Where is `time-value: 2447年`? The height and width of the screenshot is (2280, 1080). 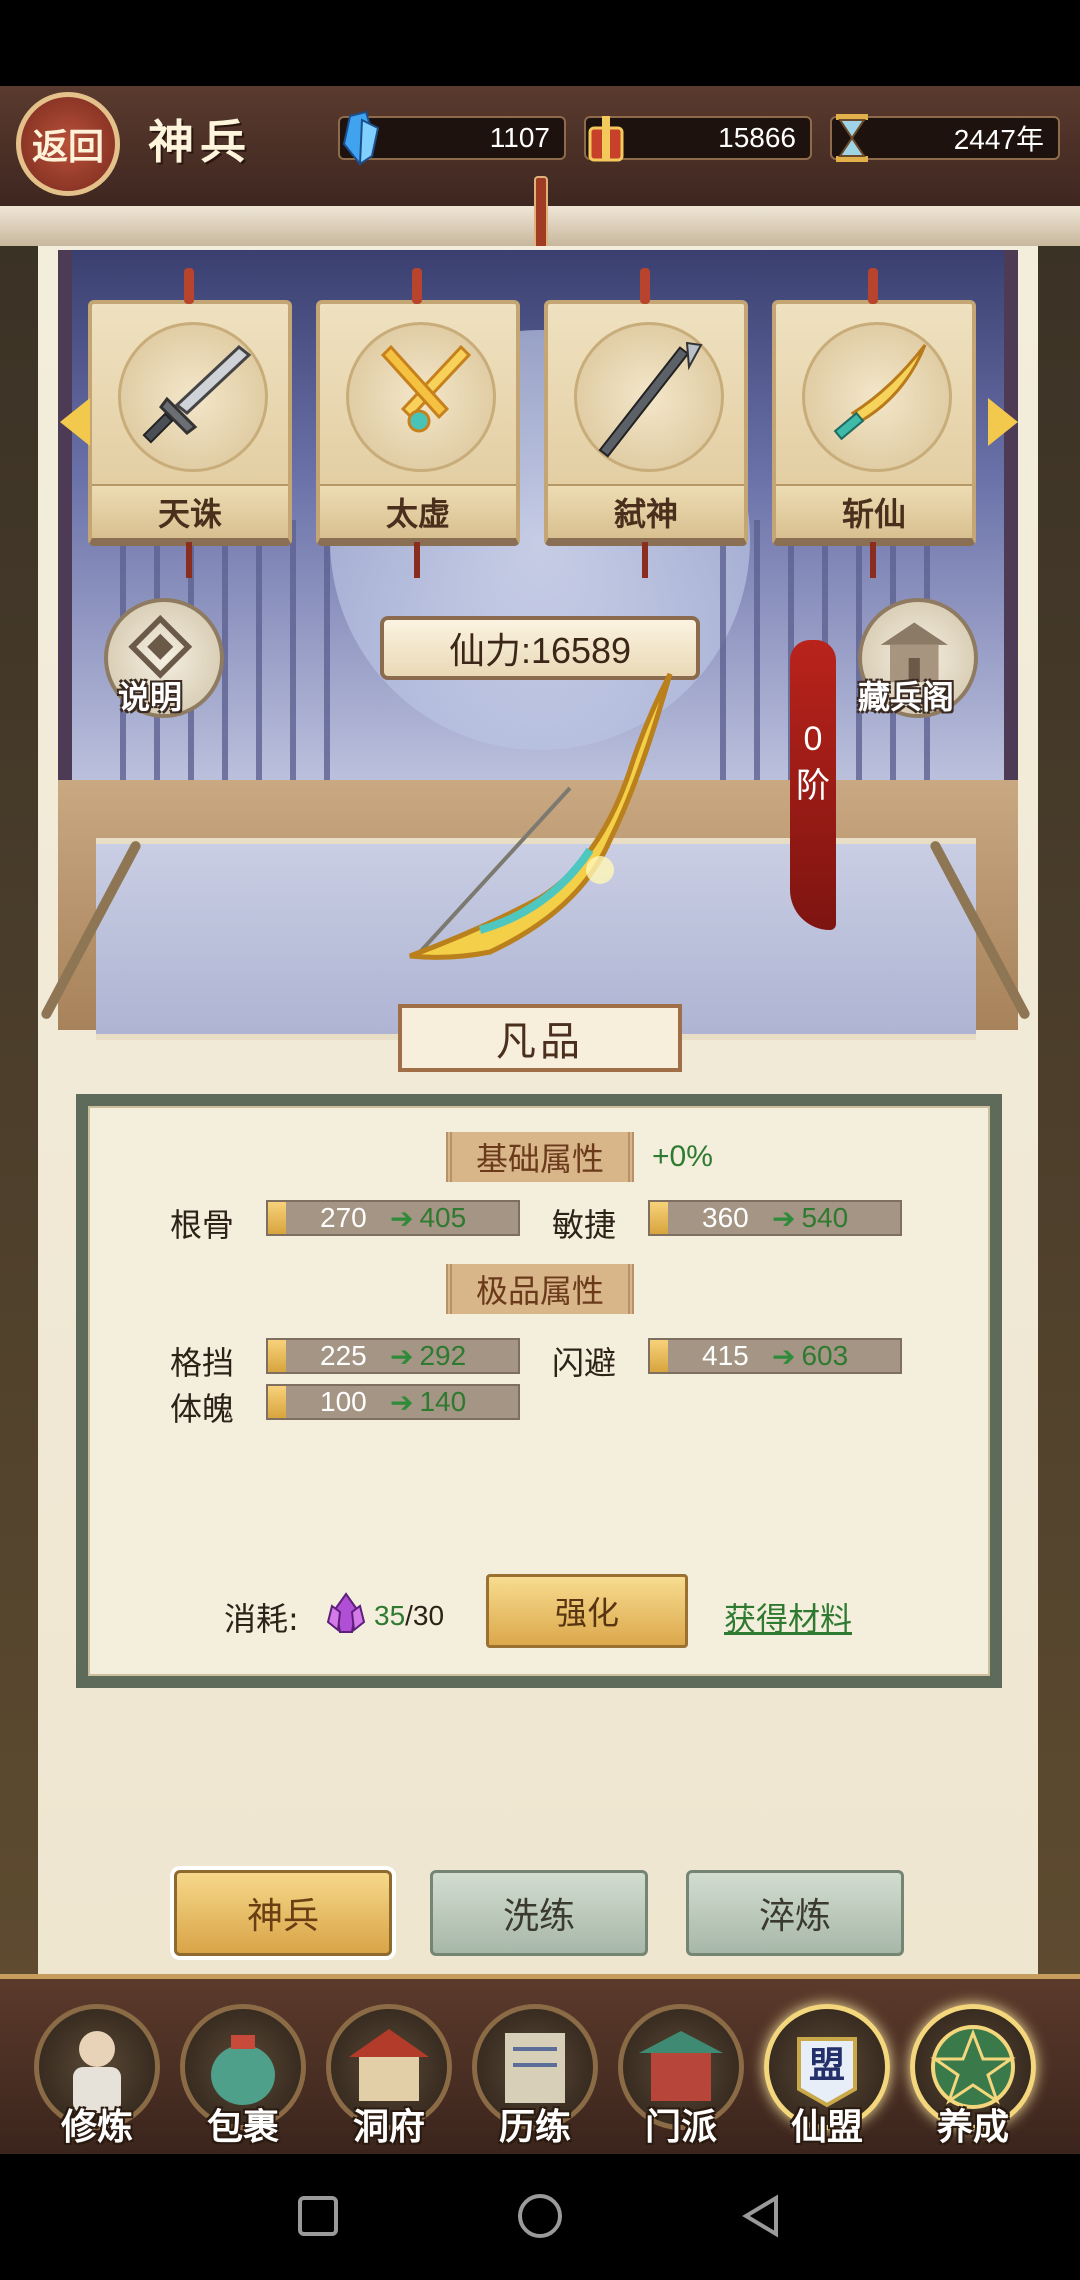 time-value: 2447年 is located at coordinates (998, 139).